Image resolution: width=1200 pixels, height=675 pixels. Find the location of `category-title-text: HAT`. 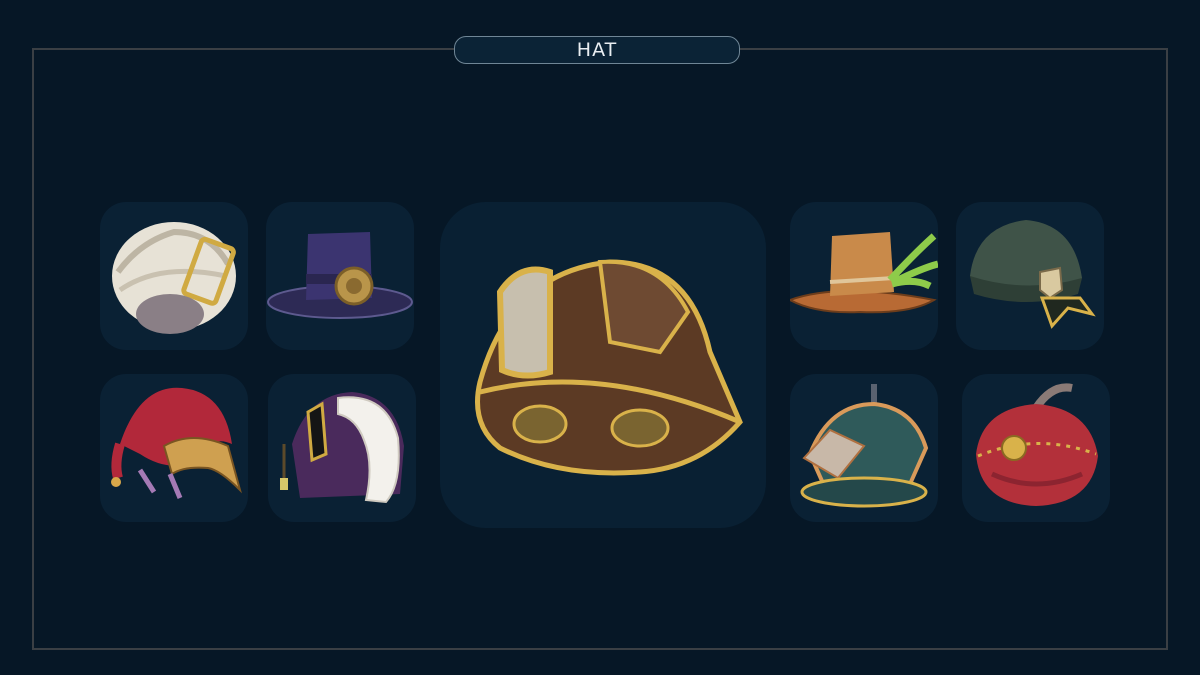

category-title-text: HAT is located at coordinates (597, 50).